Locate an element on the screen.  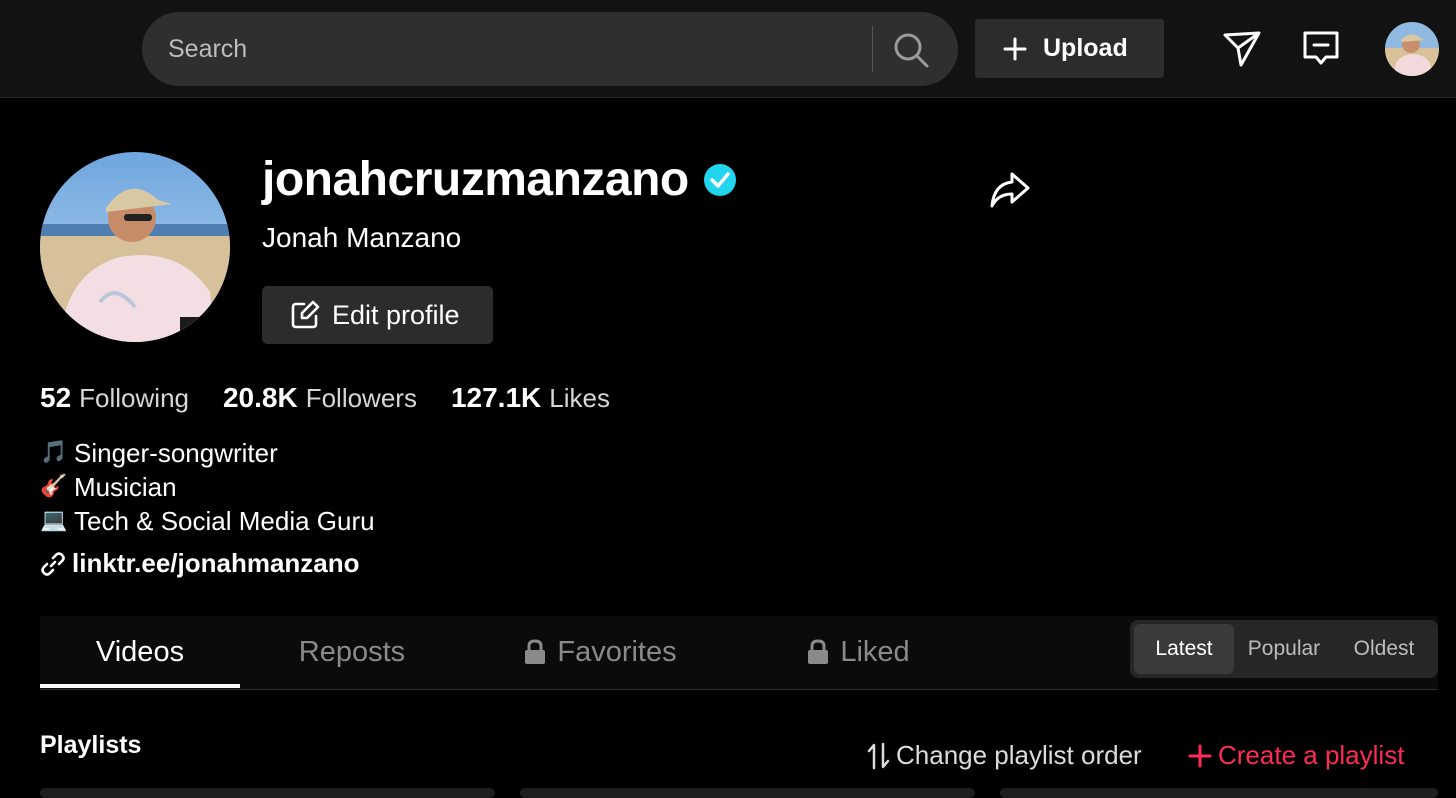
profile-link-text: linktr.ee/jonahmanzano is located at coordinates (216, 563).